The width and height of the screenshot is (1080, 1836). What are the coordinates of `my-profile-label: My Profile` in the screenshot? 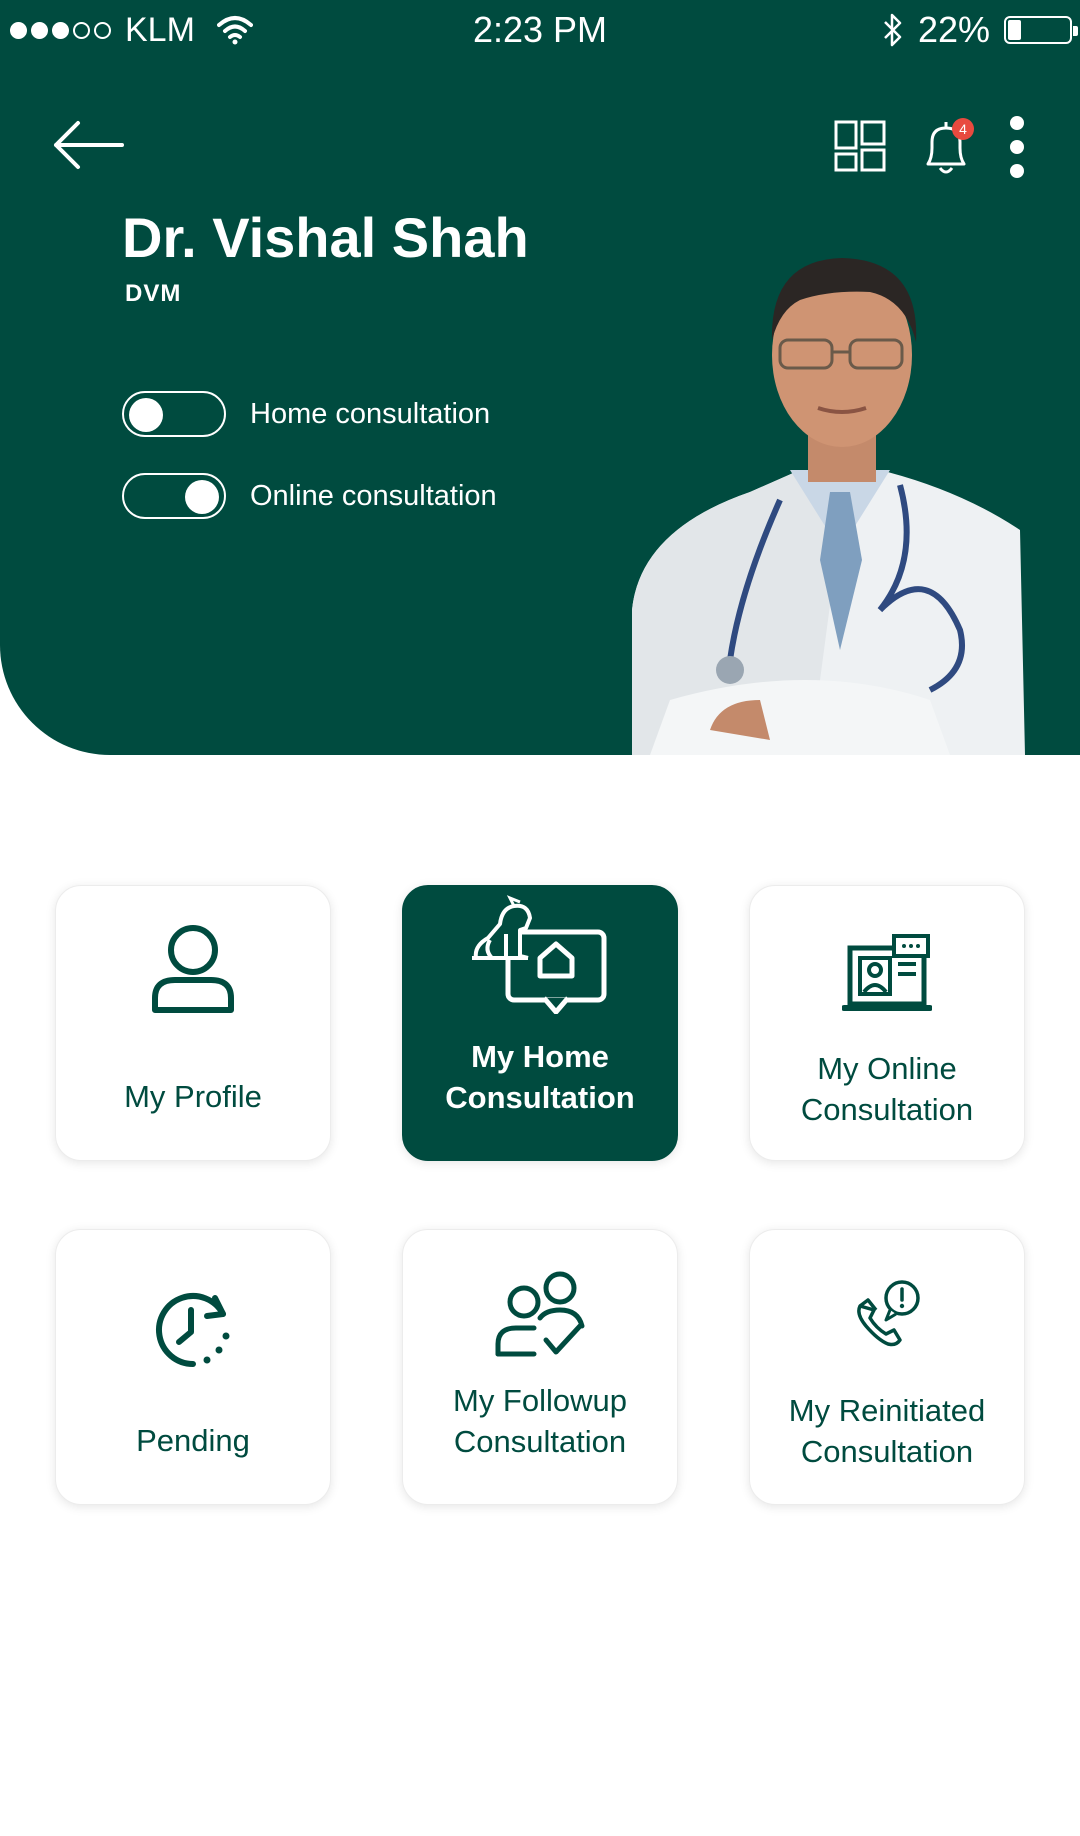 It's located at (193, 1096).